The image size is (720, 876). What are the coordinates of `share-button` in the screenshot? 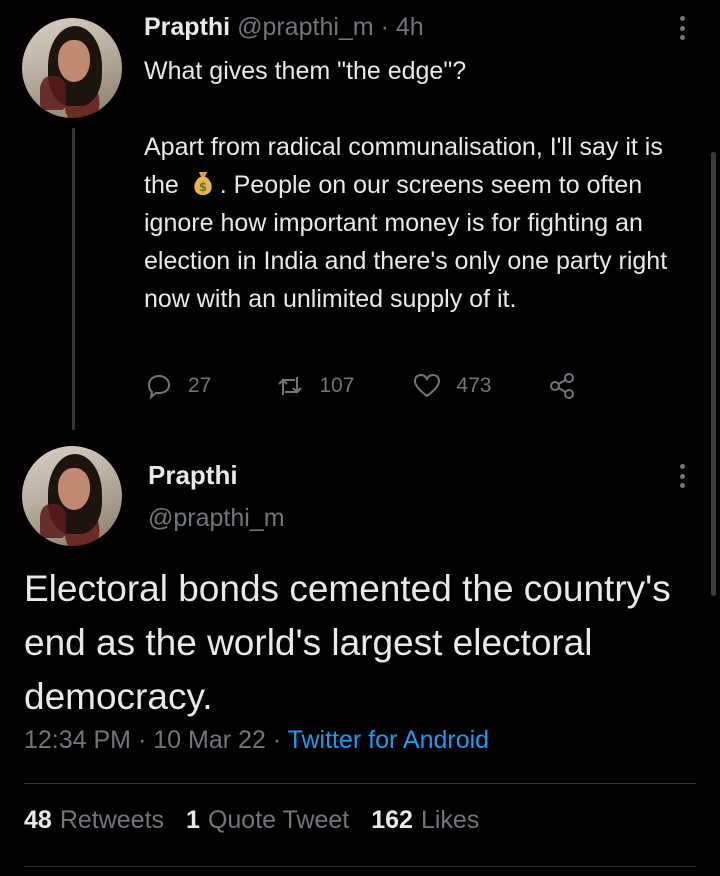 It's located at (562, 386).